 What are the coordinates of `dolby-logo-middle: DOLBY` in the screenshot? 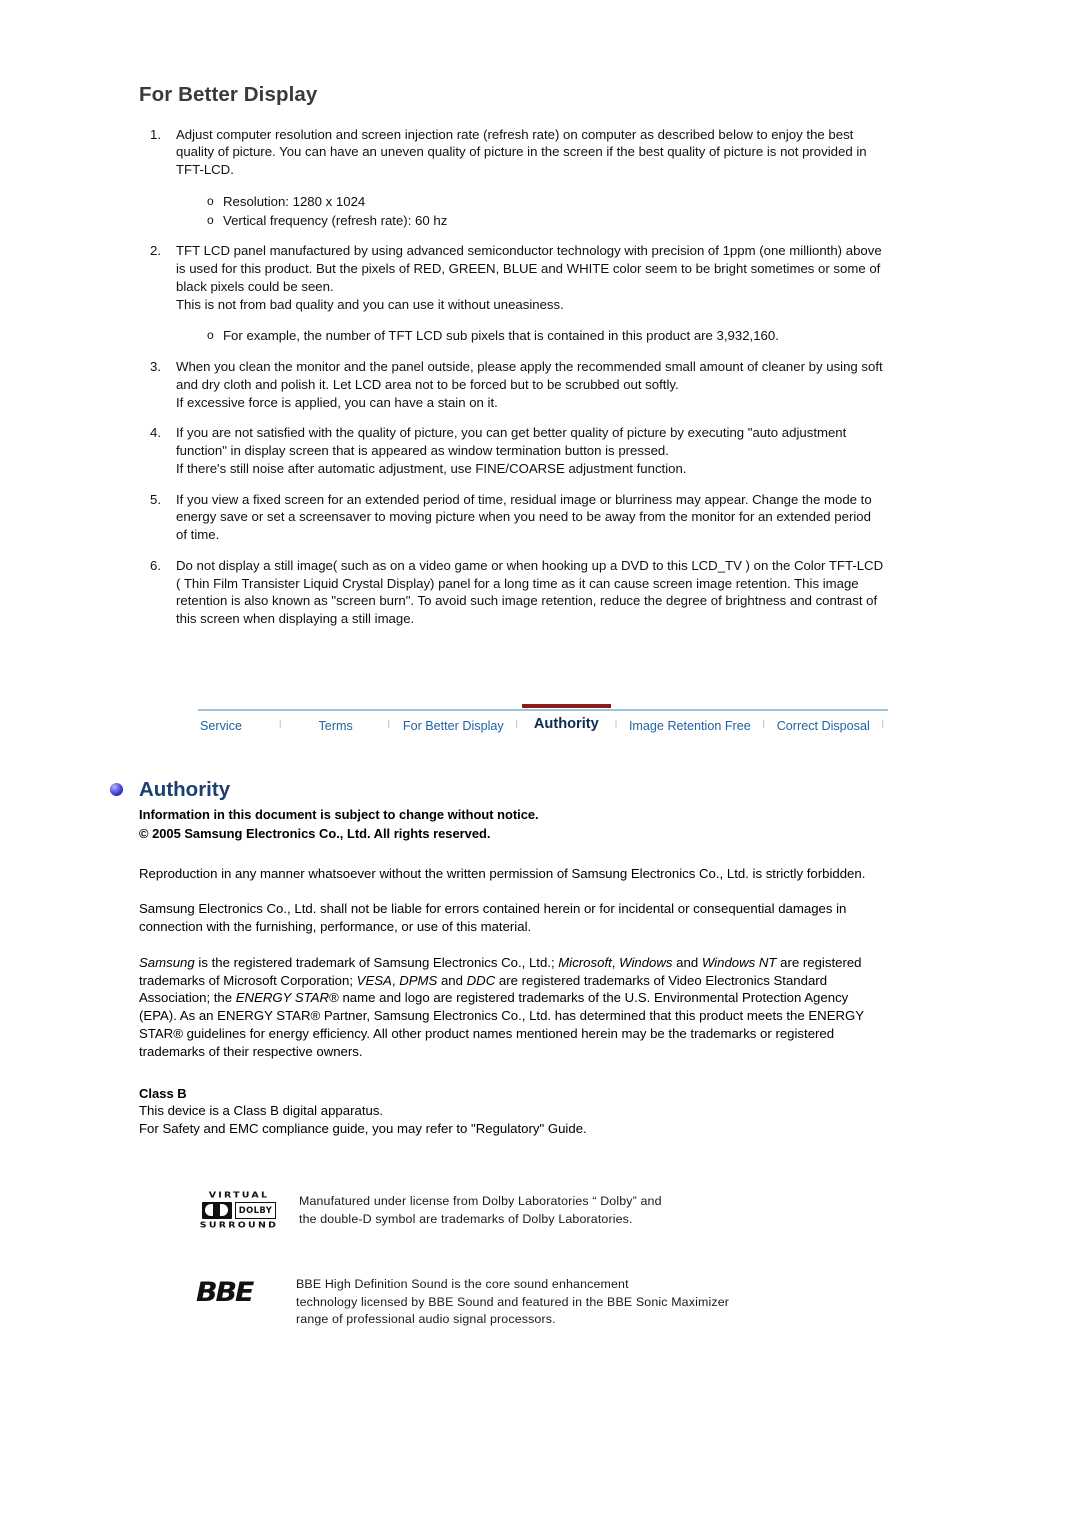 It's located at (239, 1210).